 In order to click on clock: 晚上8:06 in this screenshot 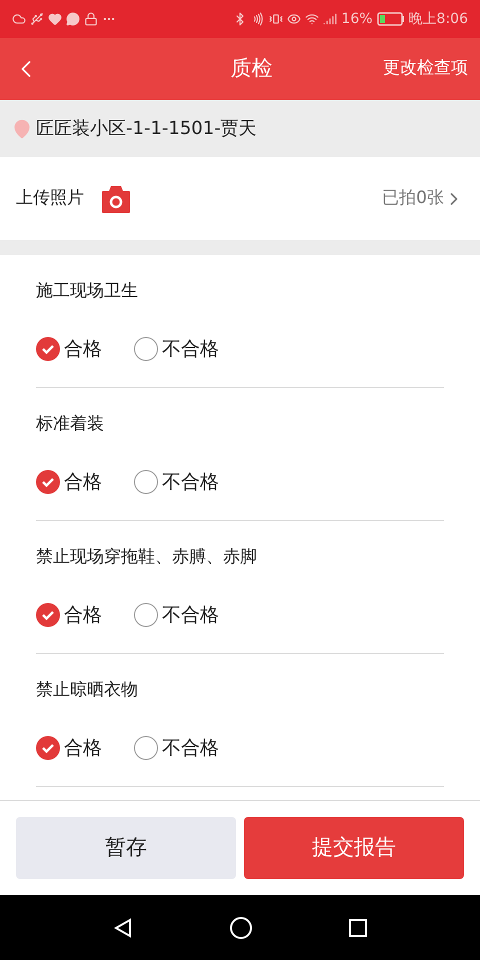, I will do `click(438, 19)`.